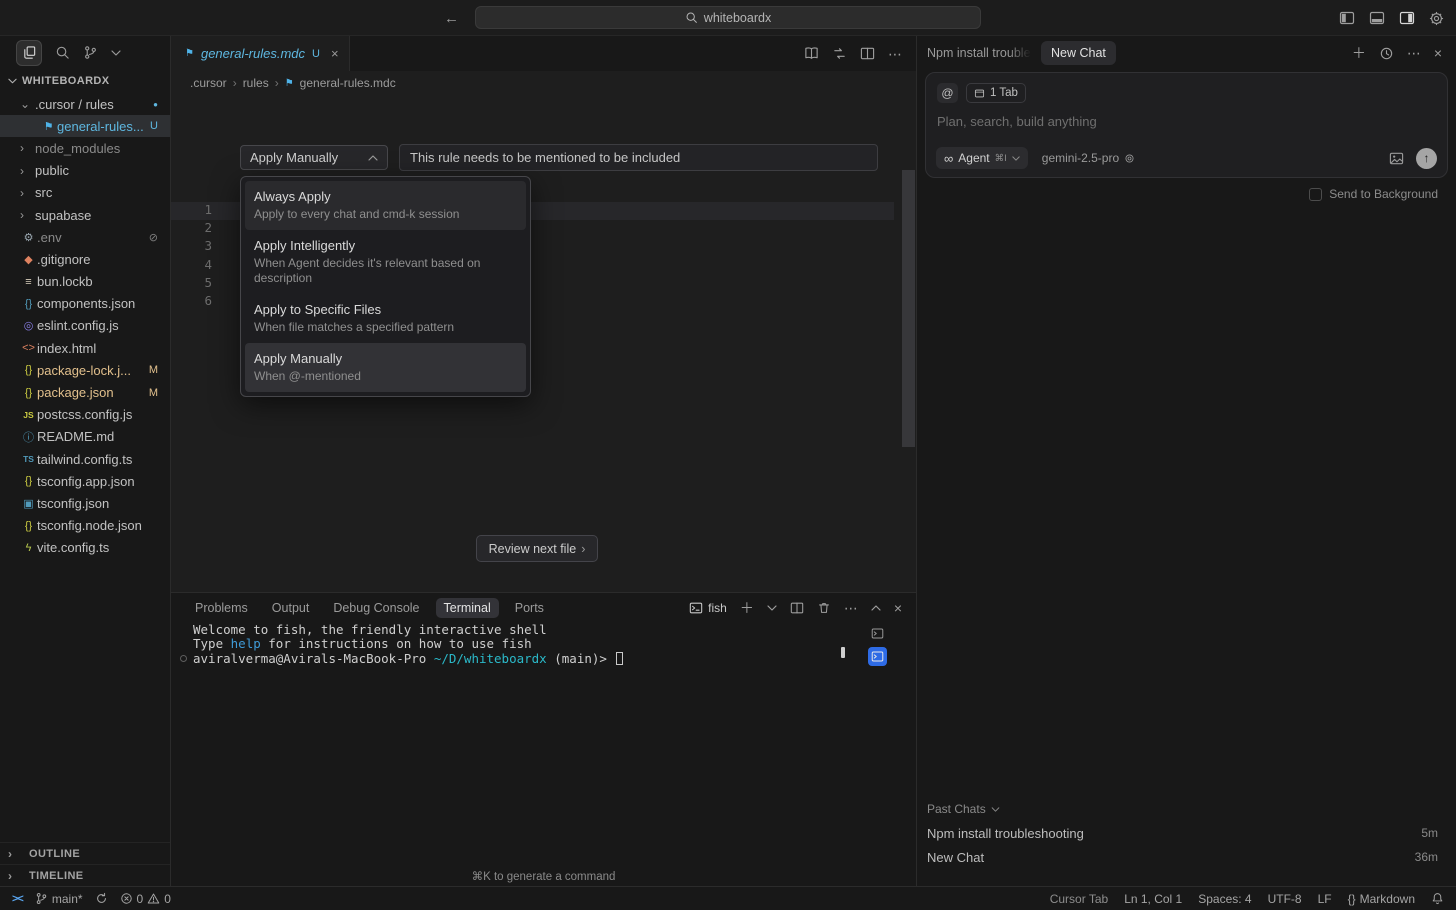  Describe the element at coordinates (85, 459) in the screenshot. I see `tree-item: TS tailwind.config.ts` at that location.